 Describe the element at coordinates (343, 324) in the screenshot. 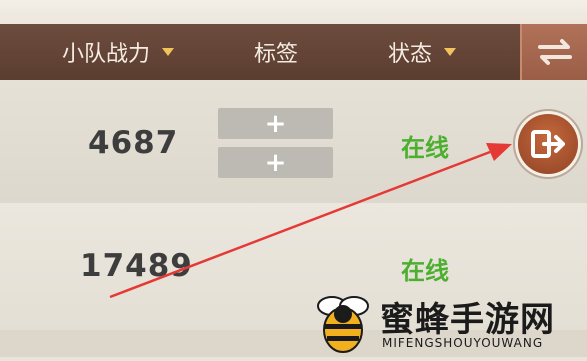

I see `bee-logo` at that location.